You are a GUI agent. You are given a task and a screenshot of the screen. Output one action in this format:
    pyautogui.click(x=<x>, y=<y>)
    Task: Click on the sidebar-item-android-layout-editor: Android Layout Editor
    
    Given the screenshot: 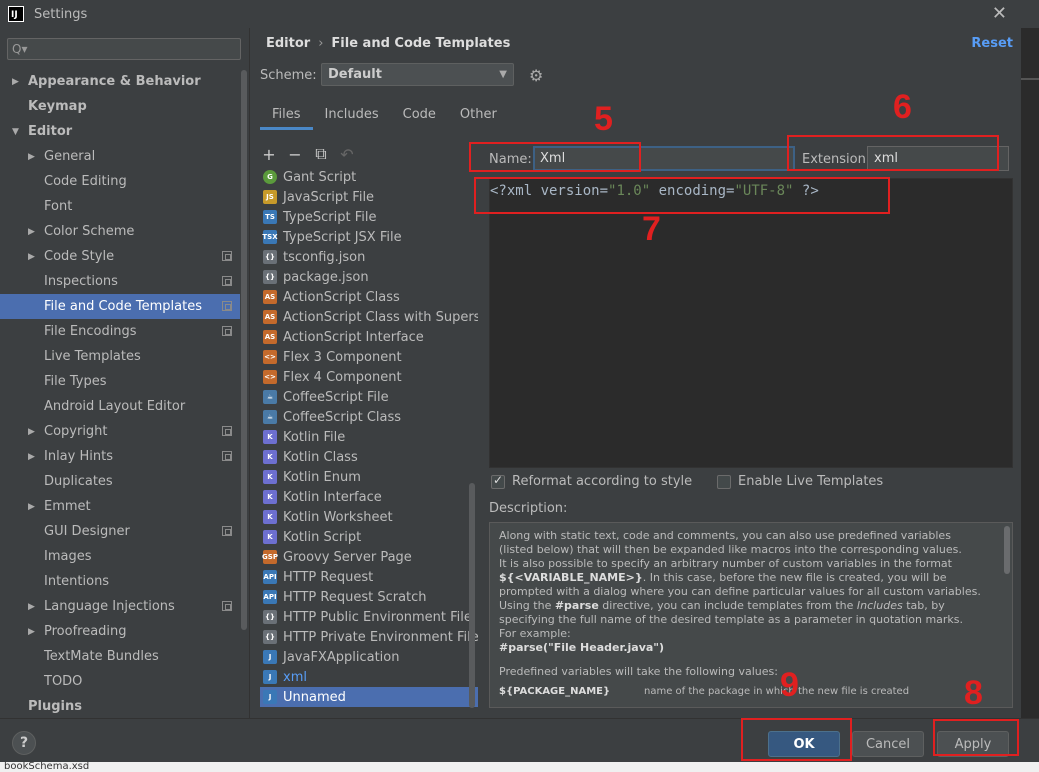 What is the action you would take?
    pyautogui.click(x=120, y=406)
    